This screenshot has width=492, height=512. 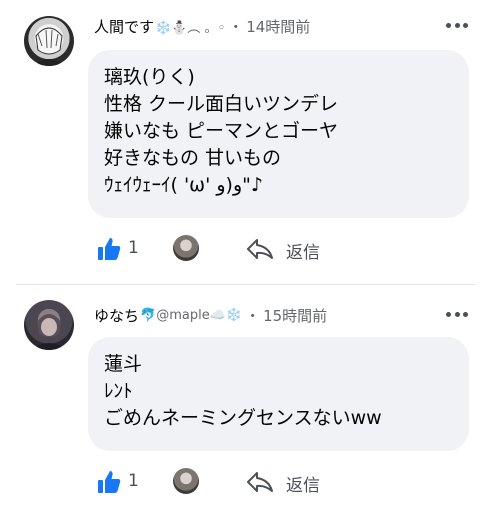 What do you see at coordinates (278, 27) in the screenshot?
I see `timestamp: 14時間前` at bounding box center [278, 27].